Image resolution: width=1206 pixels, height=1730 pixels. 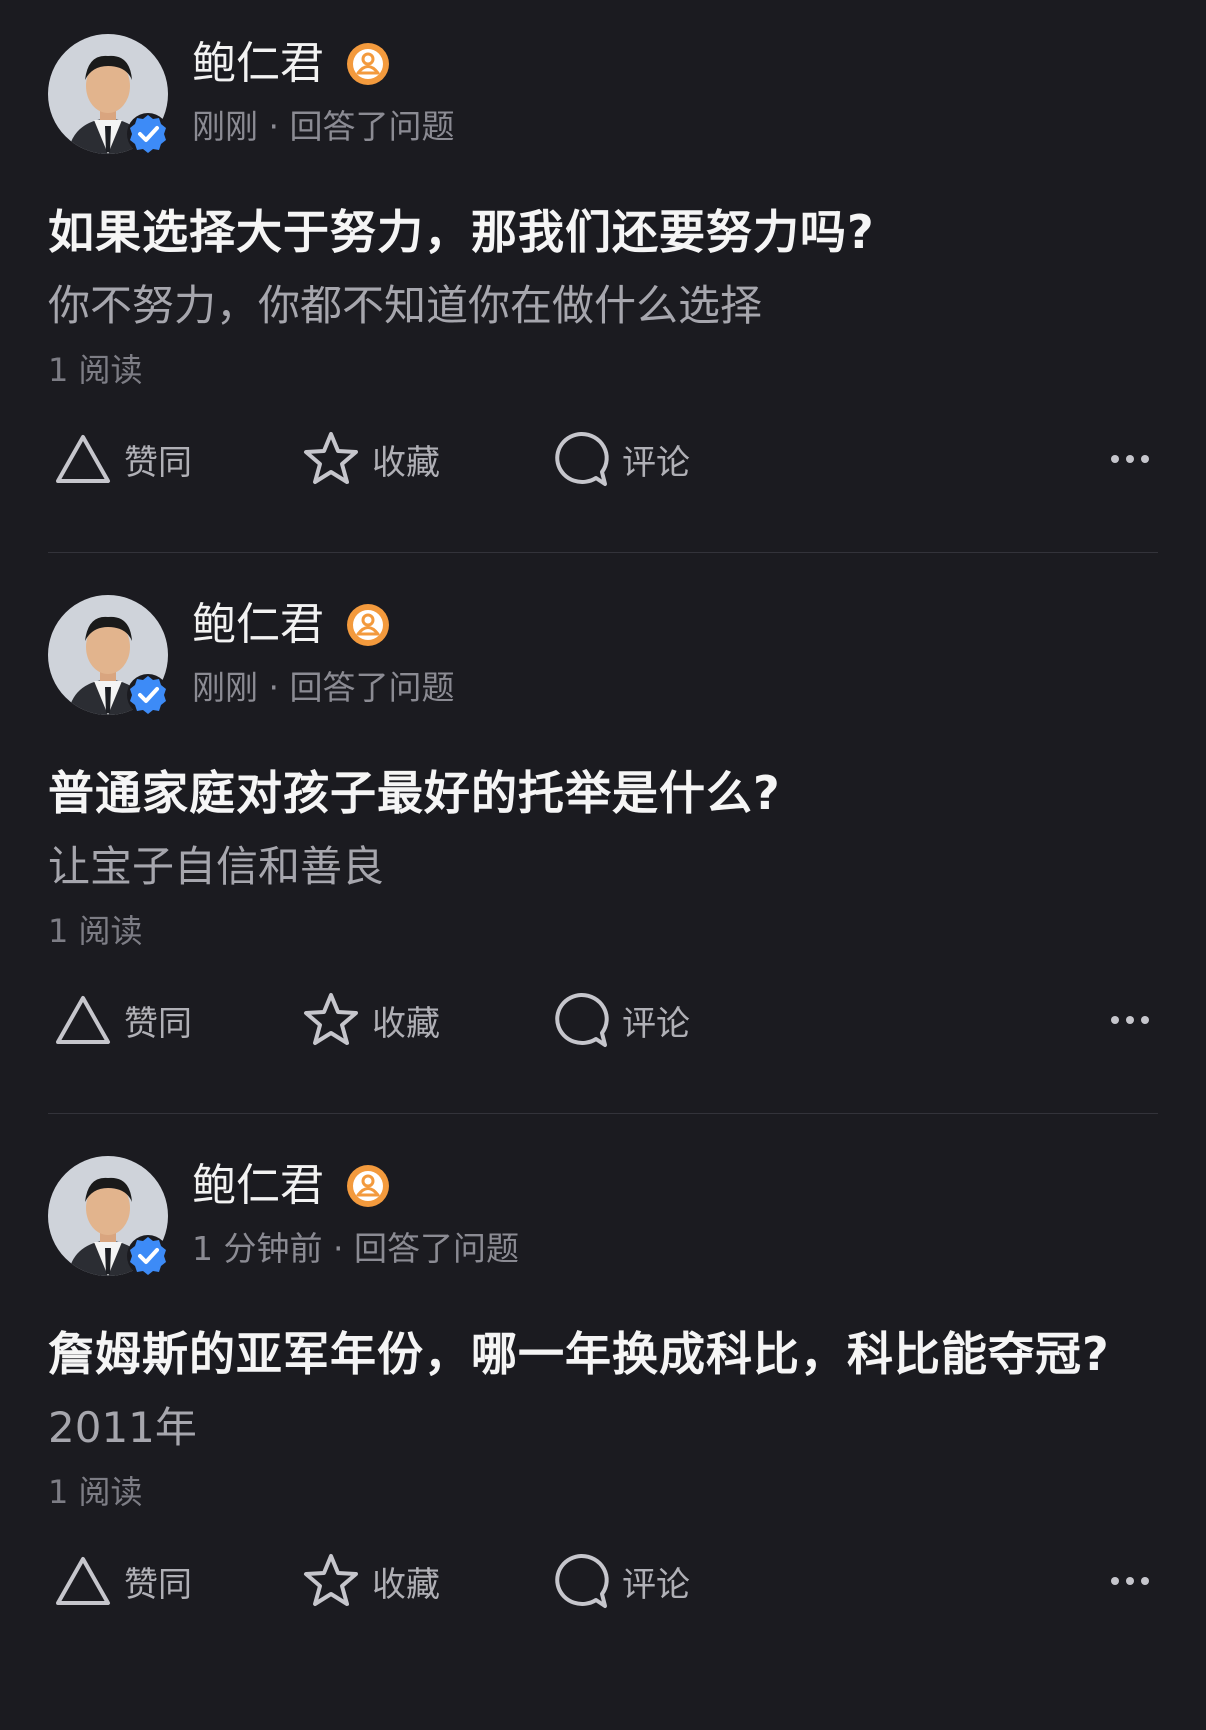 What do you see at coordinates (603, 1428) in the screenshot?
I see `answer-text: 2011年` at bounding box center [603, 1428].